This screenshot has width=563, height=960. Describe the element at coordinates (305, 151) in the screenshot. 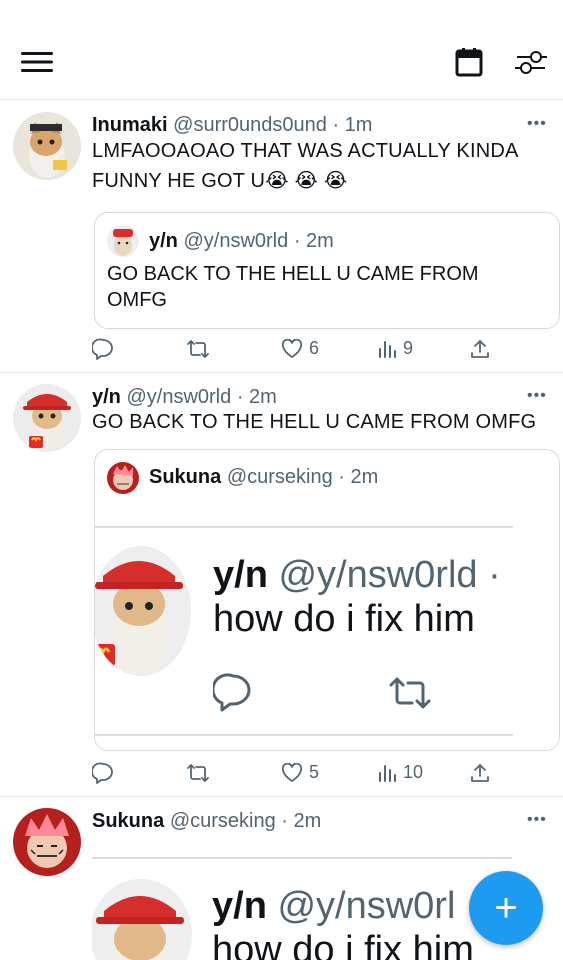

I see `tweet-text-line: LMFAOOAOAO THAT WAS ACTUALLY KINDA` at that location.